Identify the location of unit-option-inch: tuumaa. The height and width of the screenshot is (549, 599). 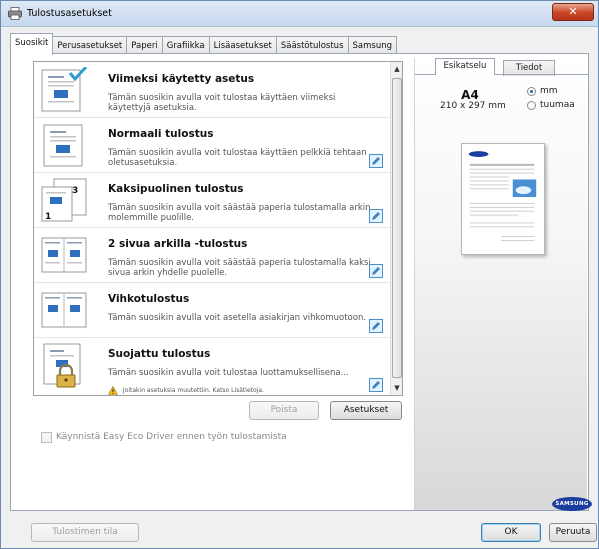
(551, 105).